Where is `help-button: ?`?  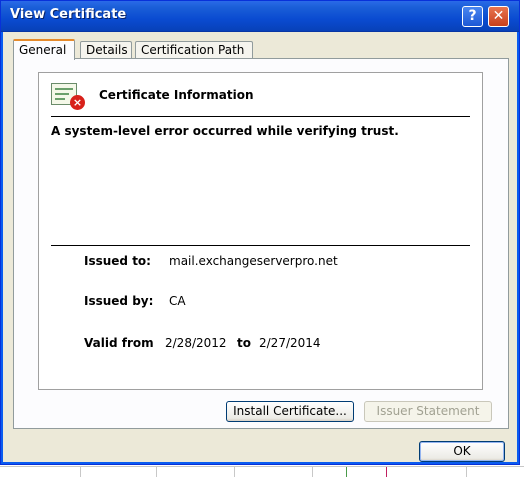
help-button: ? is located at coordinates (472, 16).